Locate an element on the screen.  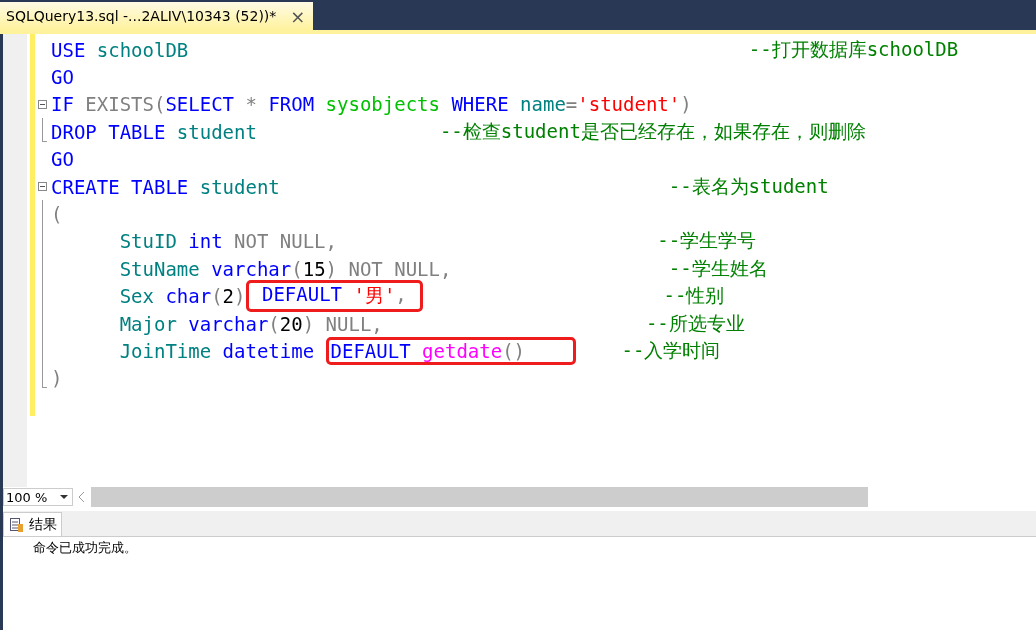
code-token: WHERE is located at coordinates (479, 104).